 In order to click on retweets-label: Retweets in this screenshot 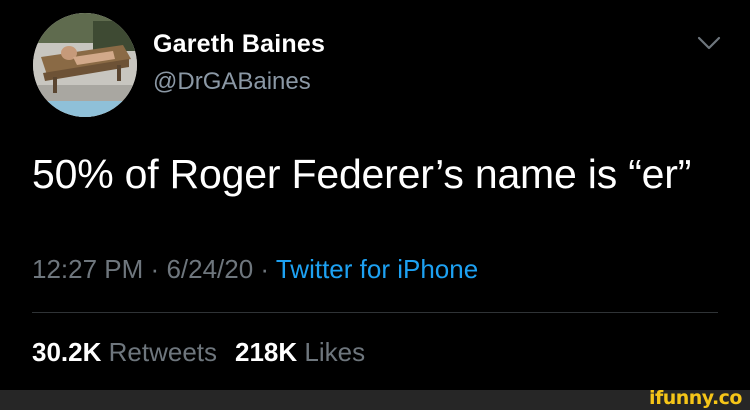, I will do `click(163, 352)`.